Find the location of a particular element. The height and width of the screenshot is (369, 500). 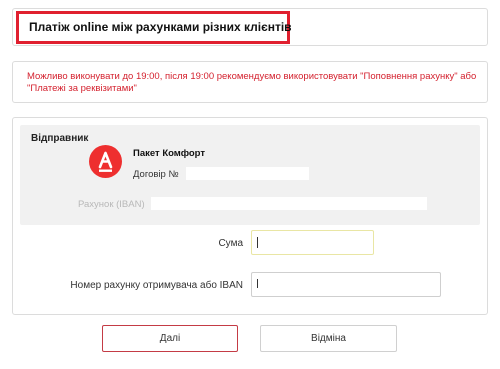

recipient-account-input is located at coordinates (346, 284).